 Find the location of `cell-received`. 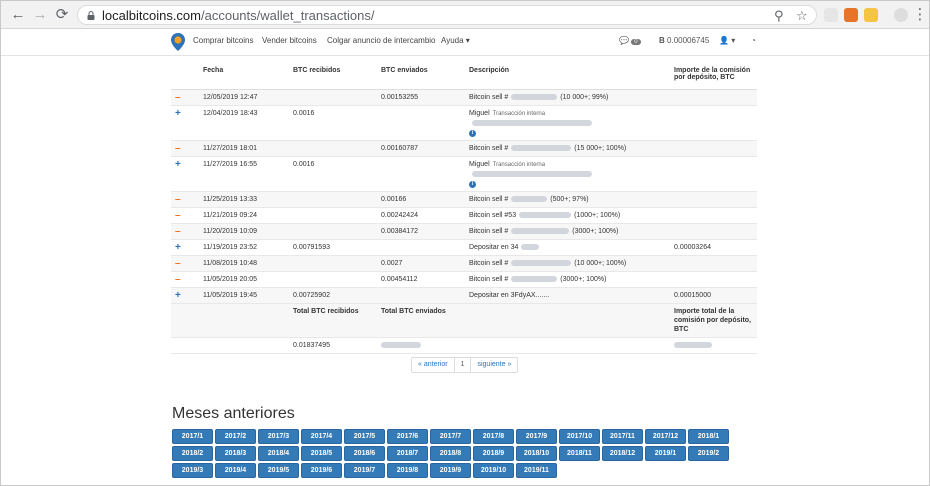

cell-received is located at coordinates (333, 279).